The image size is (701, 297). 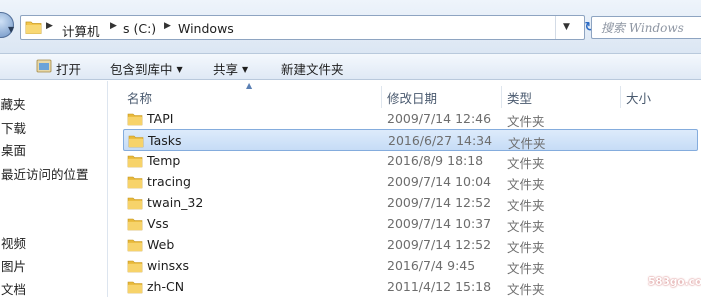 I want to click on file-name: tracing, so click(x=169, y=181).